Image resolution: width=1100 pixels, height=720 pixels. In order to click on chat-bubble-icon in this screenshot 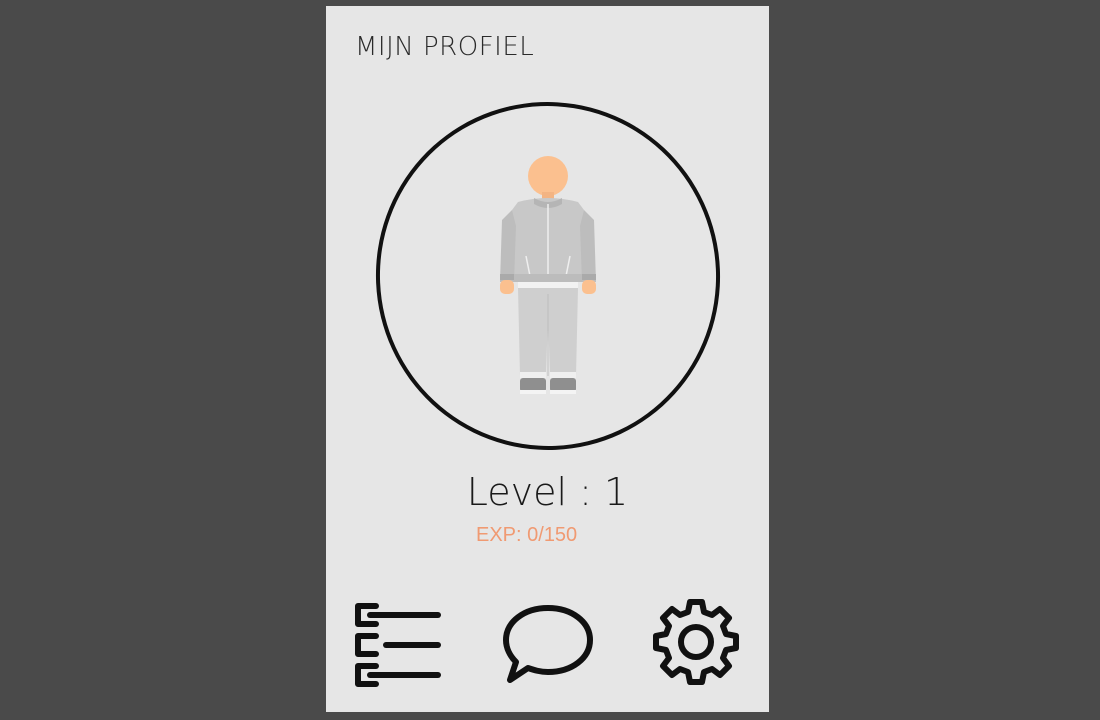, I will do `click(548, 644)`.